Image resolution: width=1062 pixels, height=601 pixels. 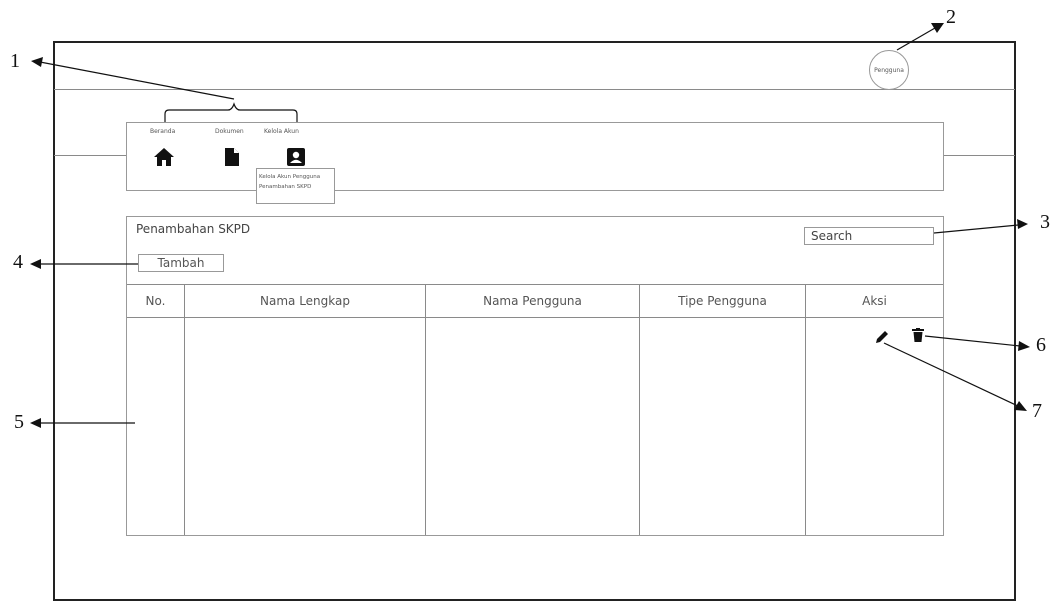 What do you see at coordinates (1041, 345) in the screenshot?
I see `callout-6: 6` at bounding box center [1041, 345].